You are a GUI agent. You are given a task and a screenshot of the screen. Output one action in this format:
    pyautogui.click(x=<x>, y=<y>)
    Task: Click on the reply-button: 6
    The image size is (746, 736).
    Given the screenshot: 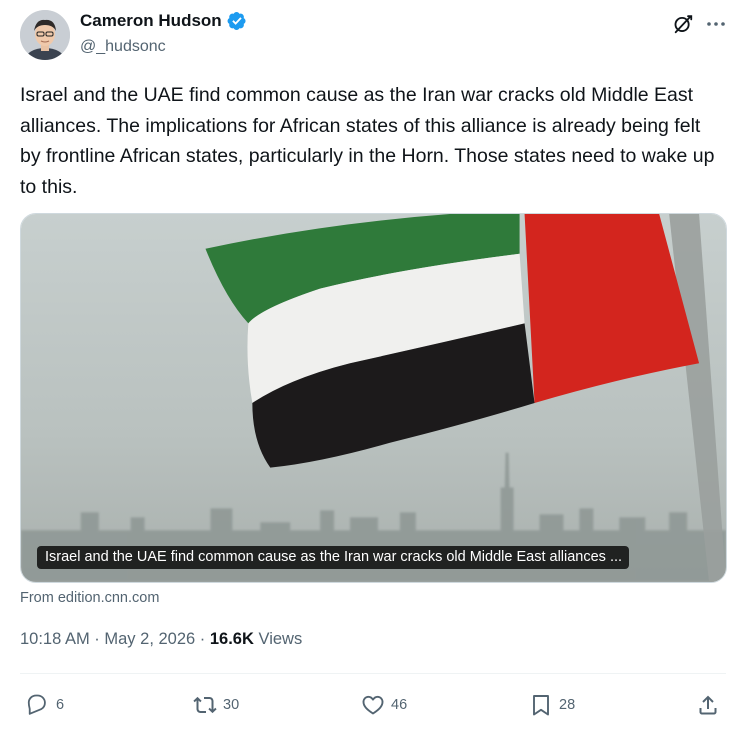 What is the action you would take?
    pyautogui.click(x=45, y=705)
    